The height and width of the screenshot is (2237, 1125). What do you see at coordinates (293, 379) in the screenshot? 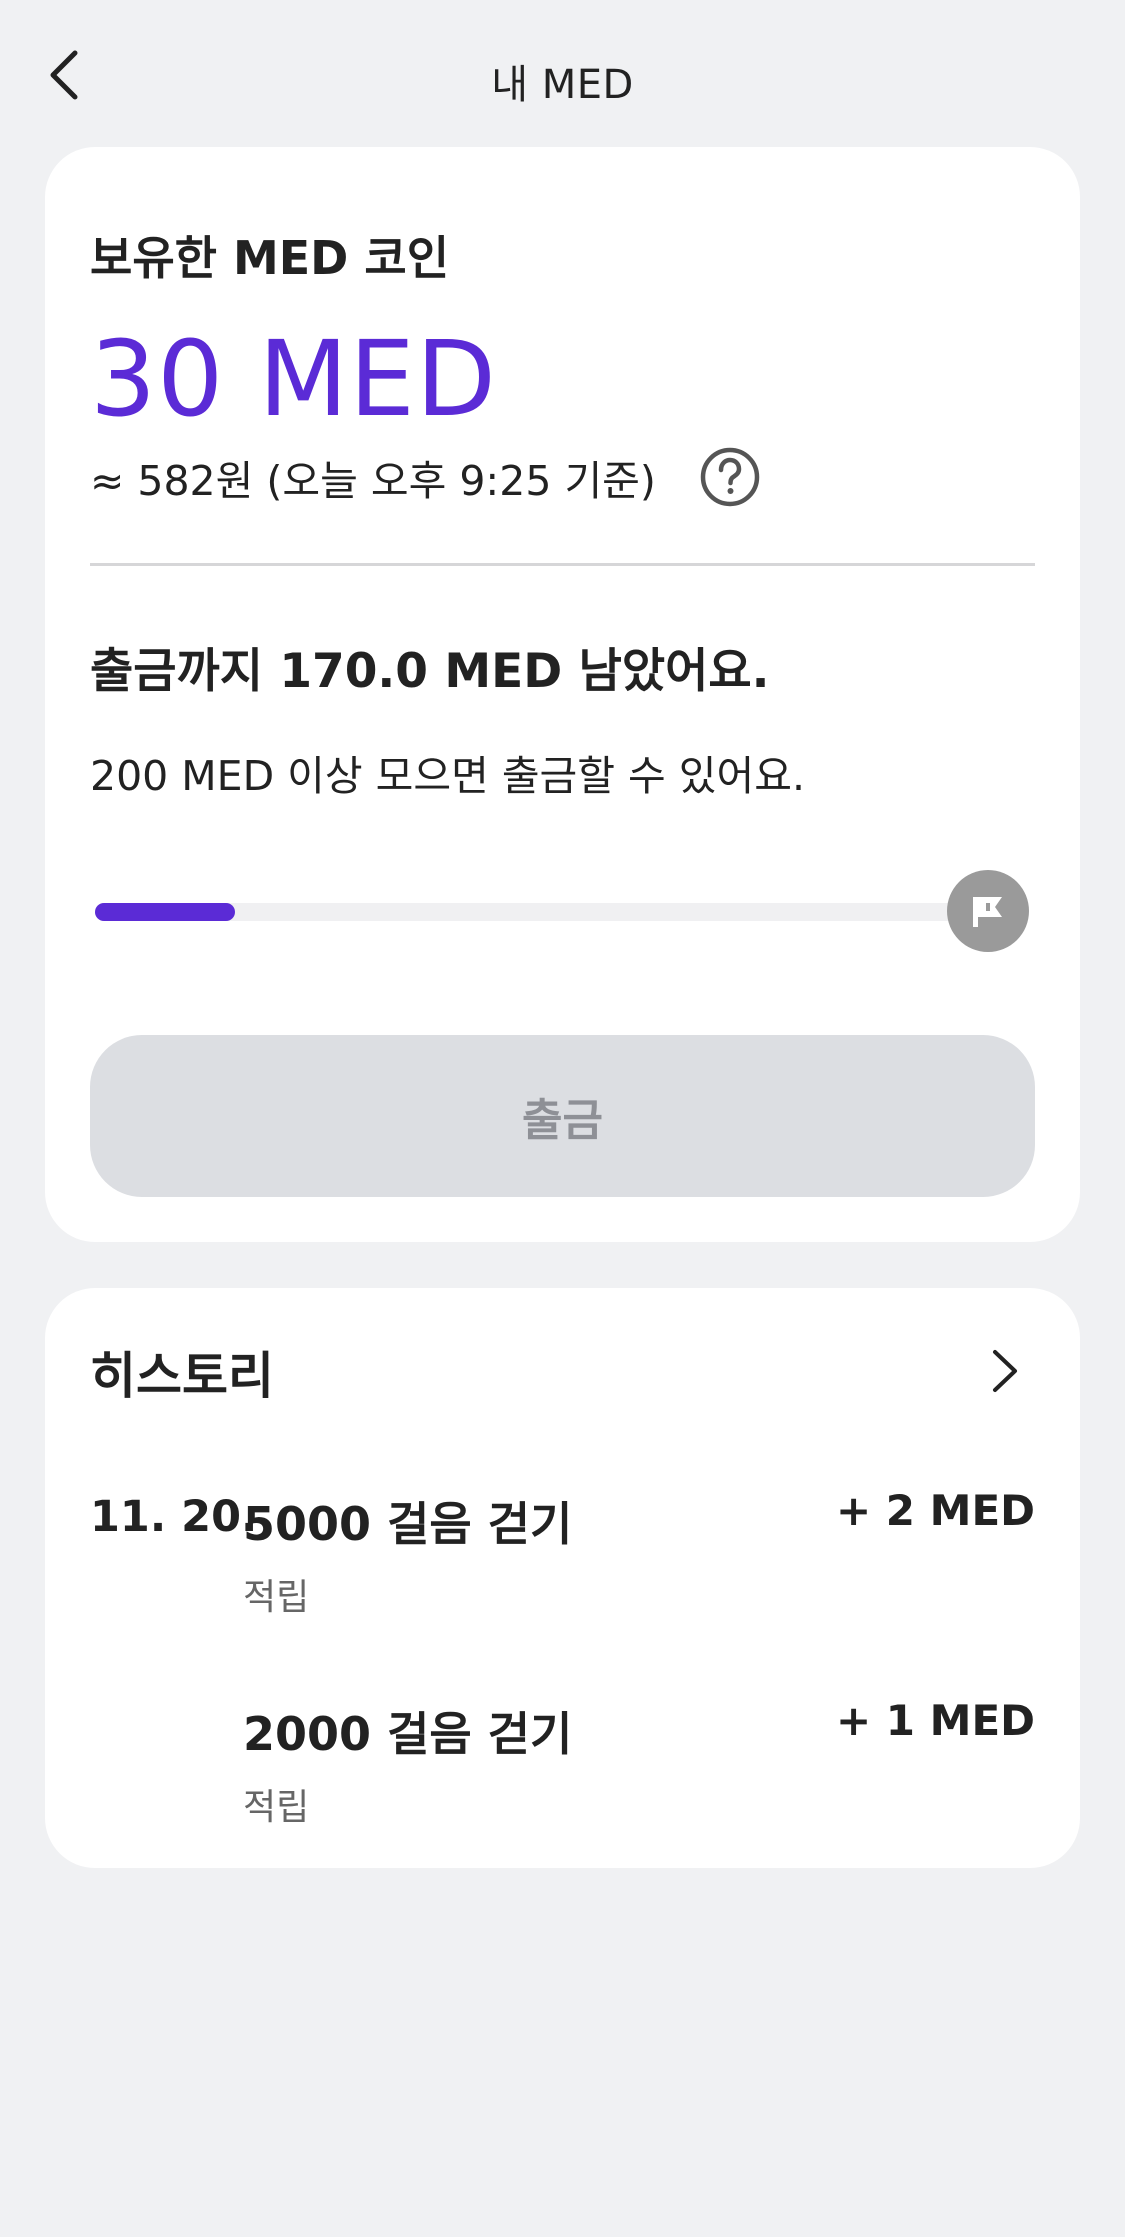
I see `balance-amount: 30 MED` at bounding box center [293, 379].